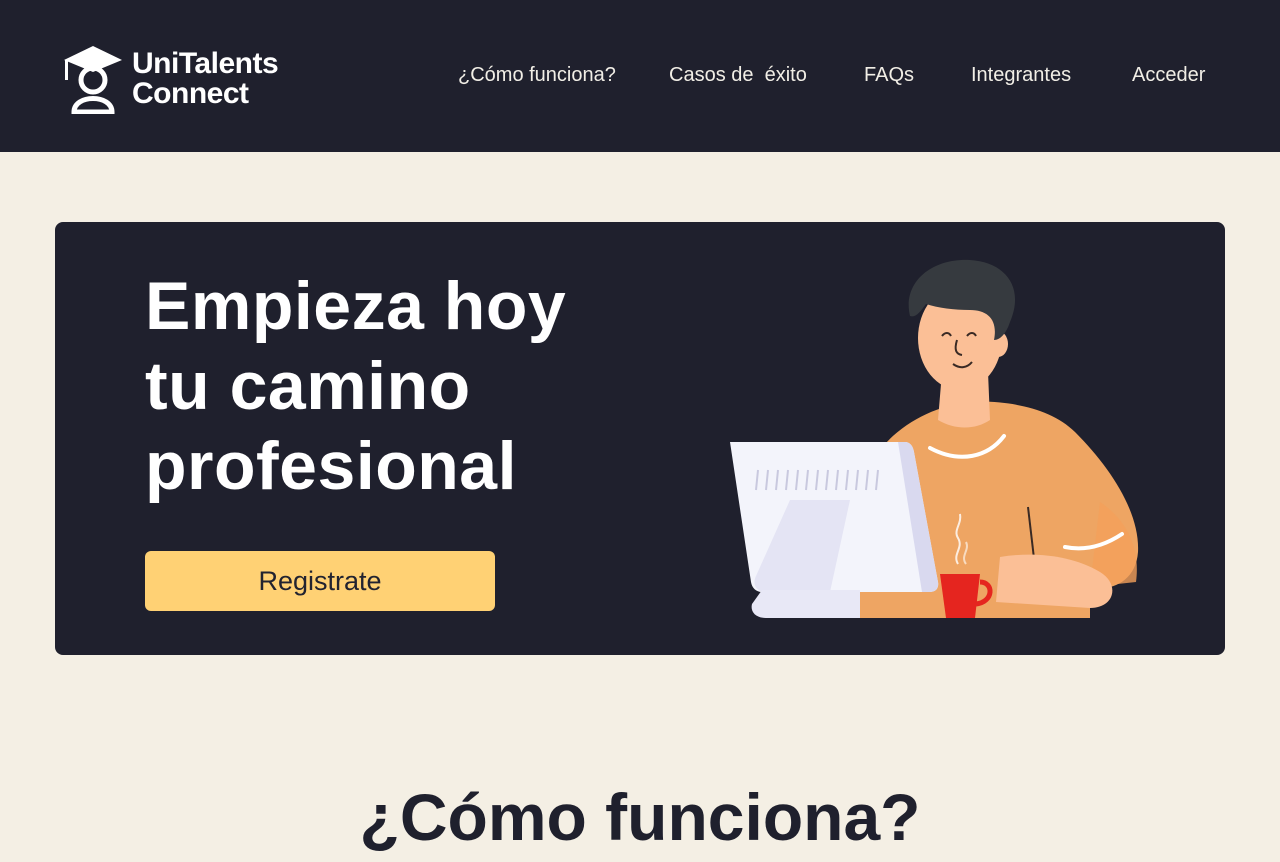  Describe the element at coordinates (205, 63) in the screenshot. I see `brand-name-line1: UniTalents` at that location.